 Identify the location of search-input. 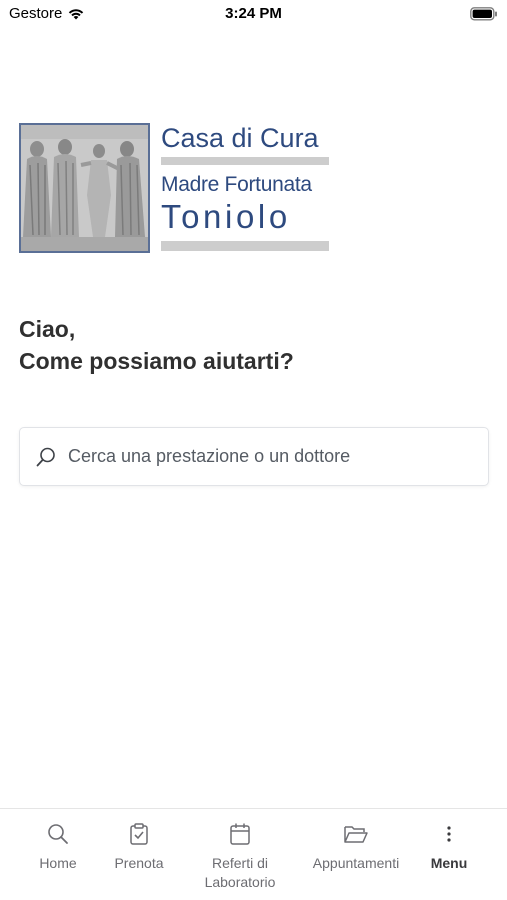
(273, 456).